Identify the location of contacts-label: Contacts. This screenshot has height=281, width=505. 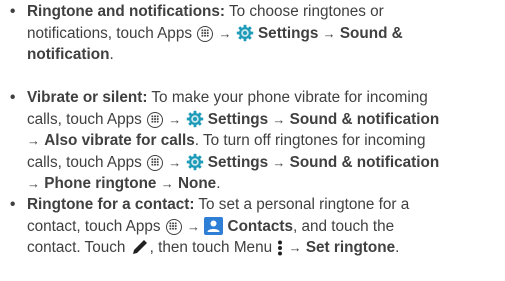
(260, 226).